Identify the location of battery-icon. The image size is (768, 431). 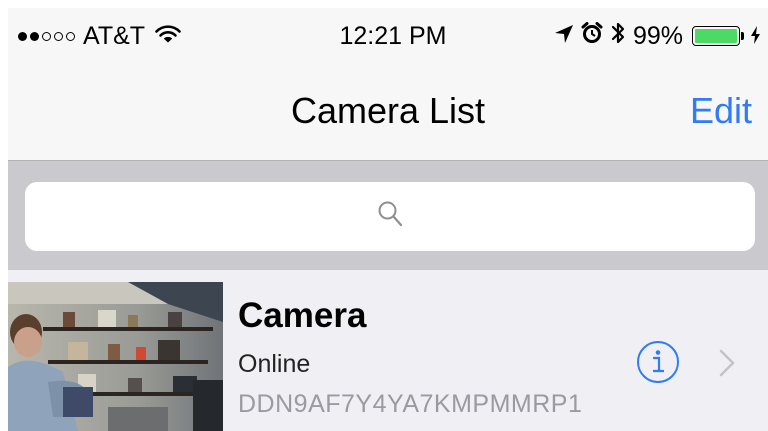
(718, 36).